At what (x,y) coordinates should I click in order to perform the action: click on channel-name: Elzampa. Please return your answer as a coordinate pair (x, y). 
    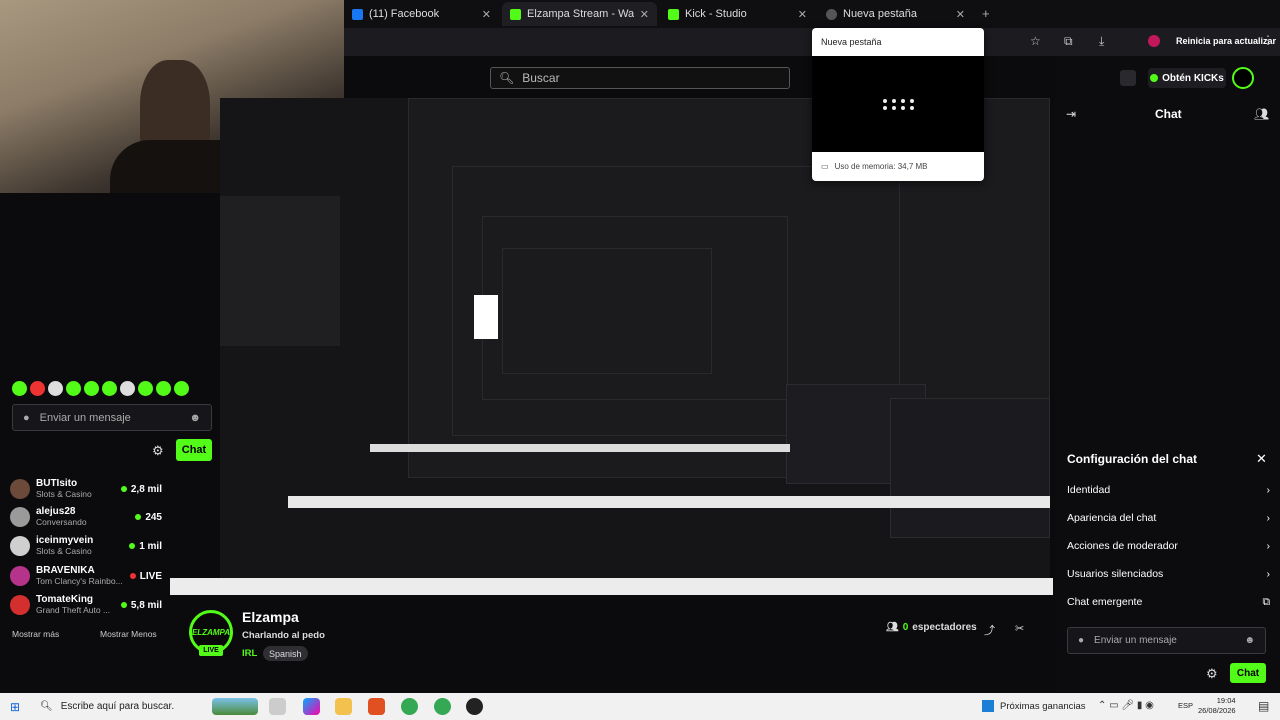
    Looking at the image, I should click on (270, 617).